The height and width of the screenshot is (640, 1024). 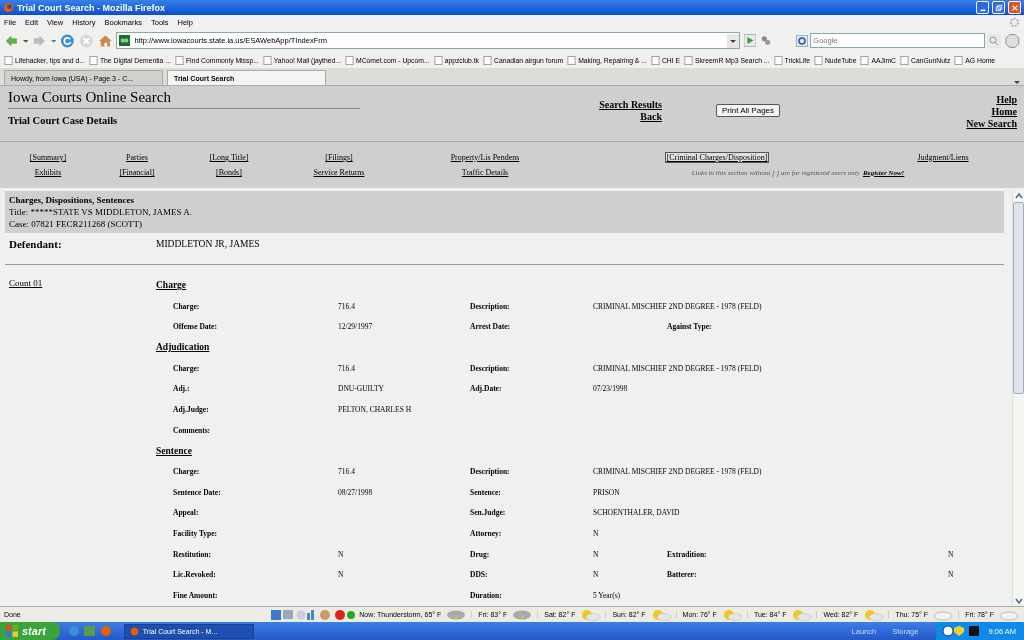 What do you see at coordinates (1006, 100) in the screenshot?
I see `header-link: Help` at bounding box center [1006, 100].